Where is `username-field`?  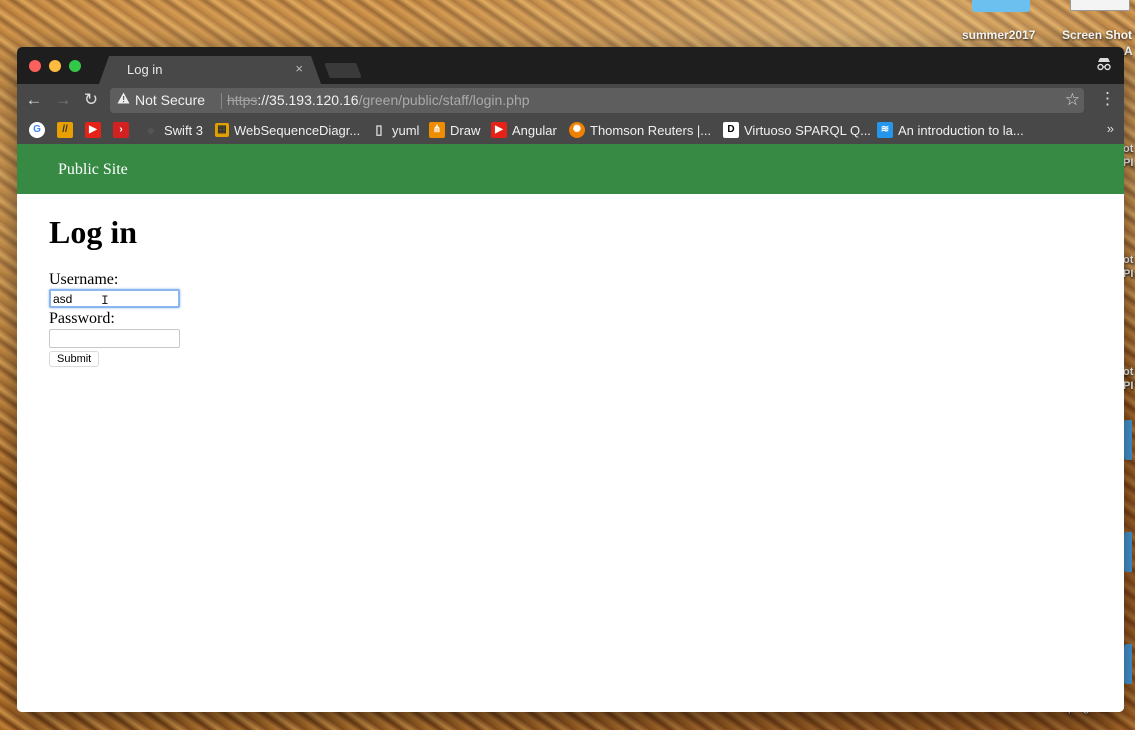
username-field is located at coordinates (114, 298).